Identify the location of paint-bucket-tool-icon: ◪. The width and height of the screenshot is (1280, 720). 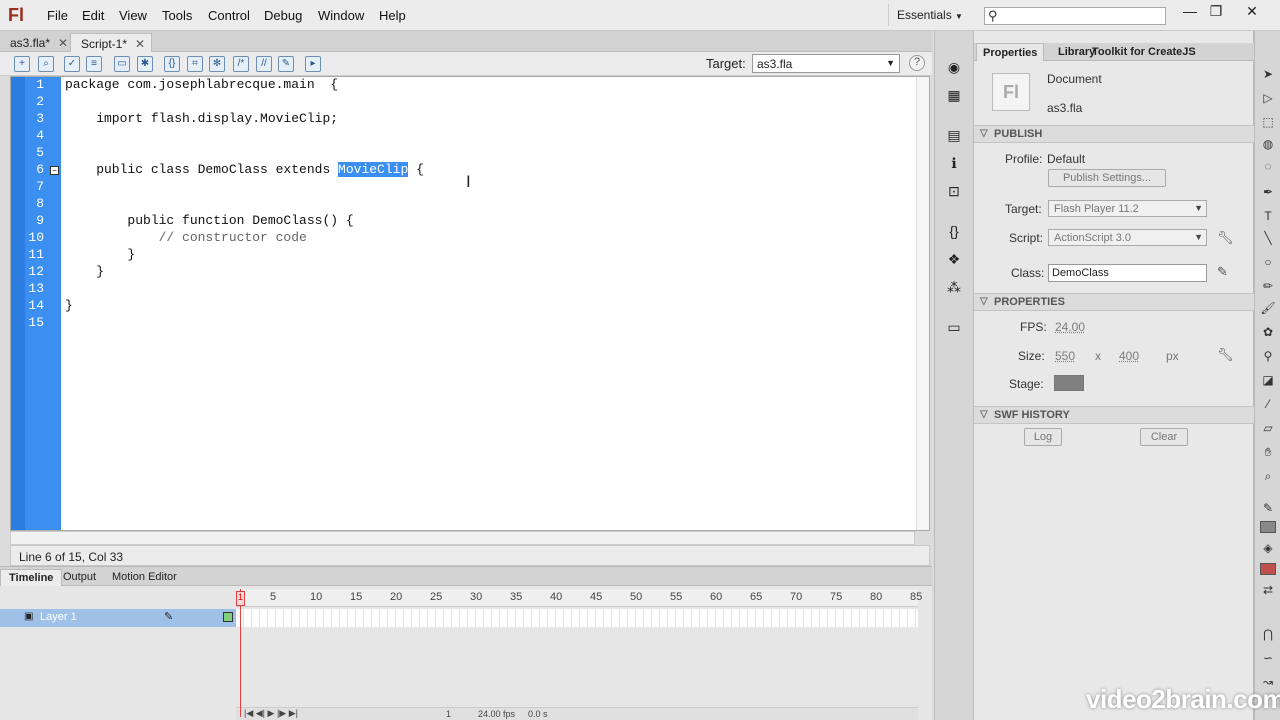
(1268, 382).